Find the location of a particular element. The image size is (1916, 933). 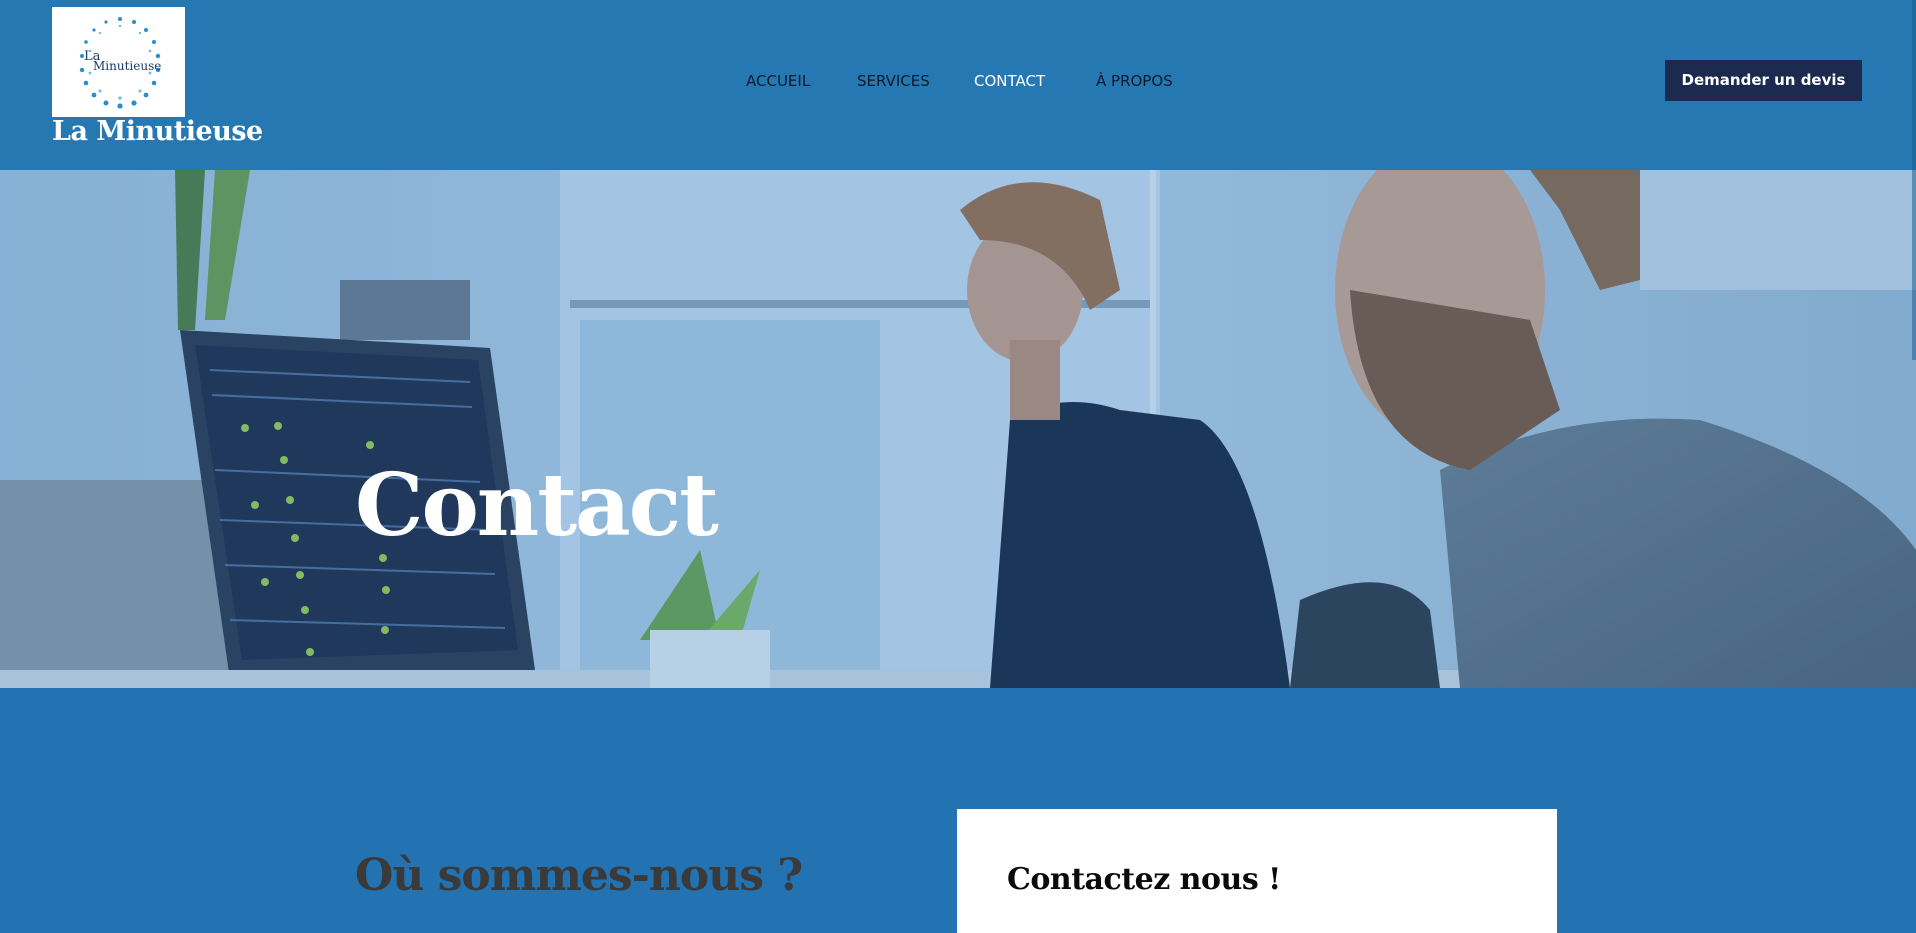

nav-a-propos: À PROPOS is located at coordinates (1134, 81).